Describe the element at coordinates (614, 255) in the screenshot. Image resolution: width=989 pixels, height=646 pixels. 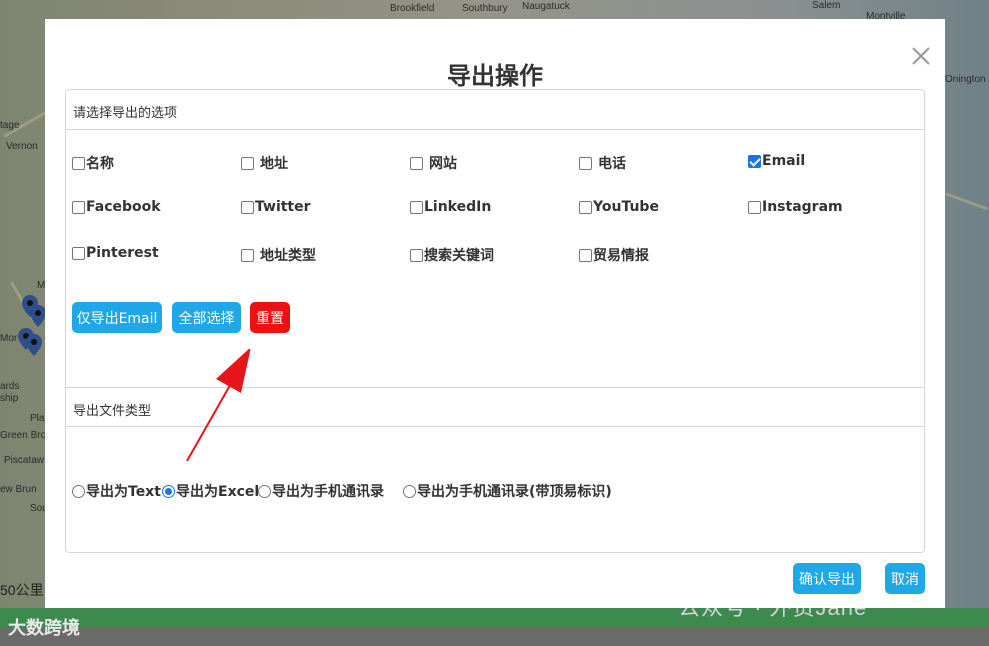
I see `field-option-trade-intel: 贸易情报` at that location.